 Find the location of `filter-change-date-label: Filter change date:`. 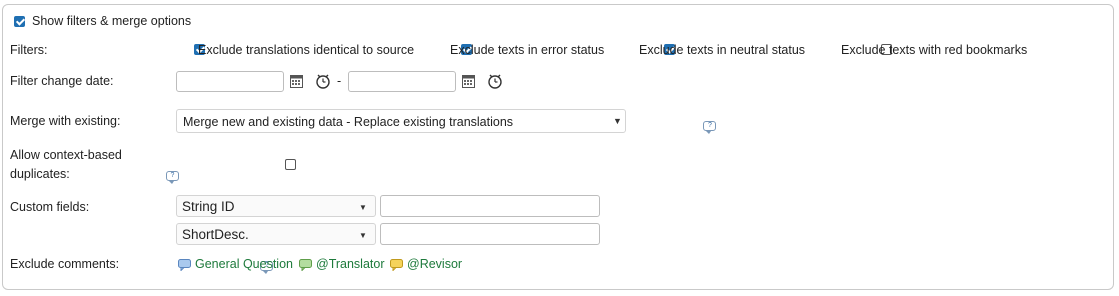

filter-change-date-label: Filter change date: is located at coordinates (62, 81).